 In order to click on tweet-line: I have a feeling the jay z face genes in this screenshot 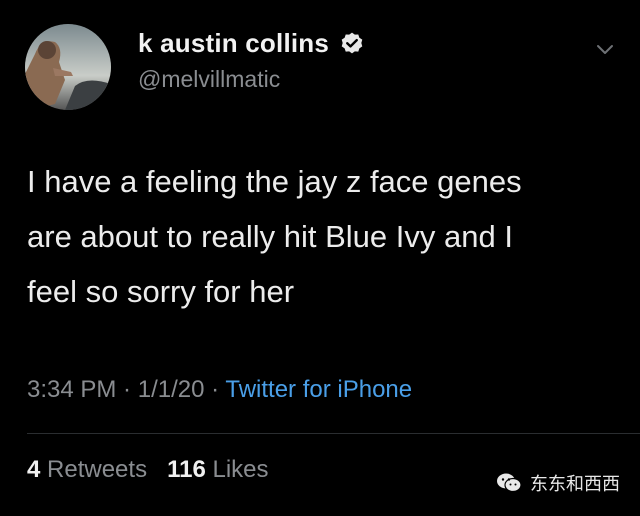, I will do `click(274, 181)`.